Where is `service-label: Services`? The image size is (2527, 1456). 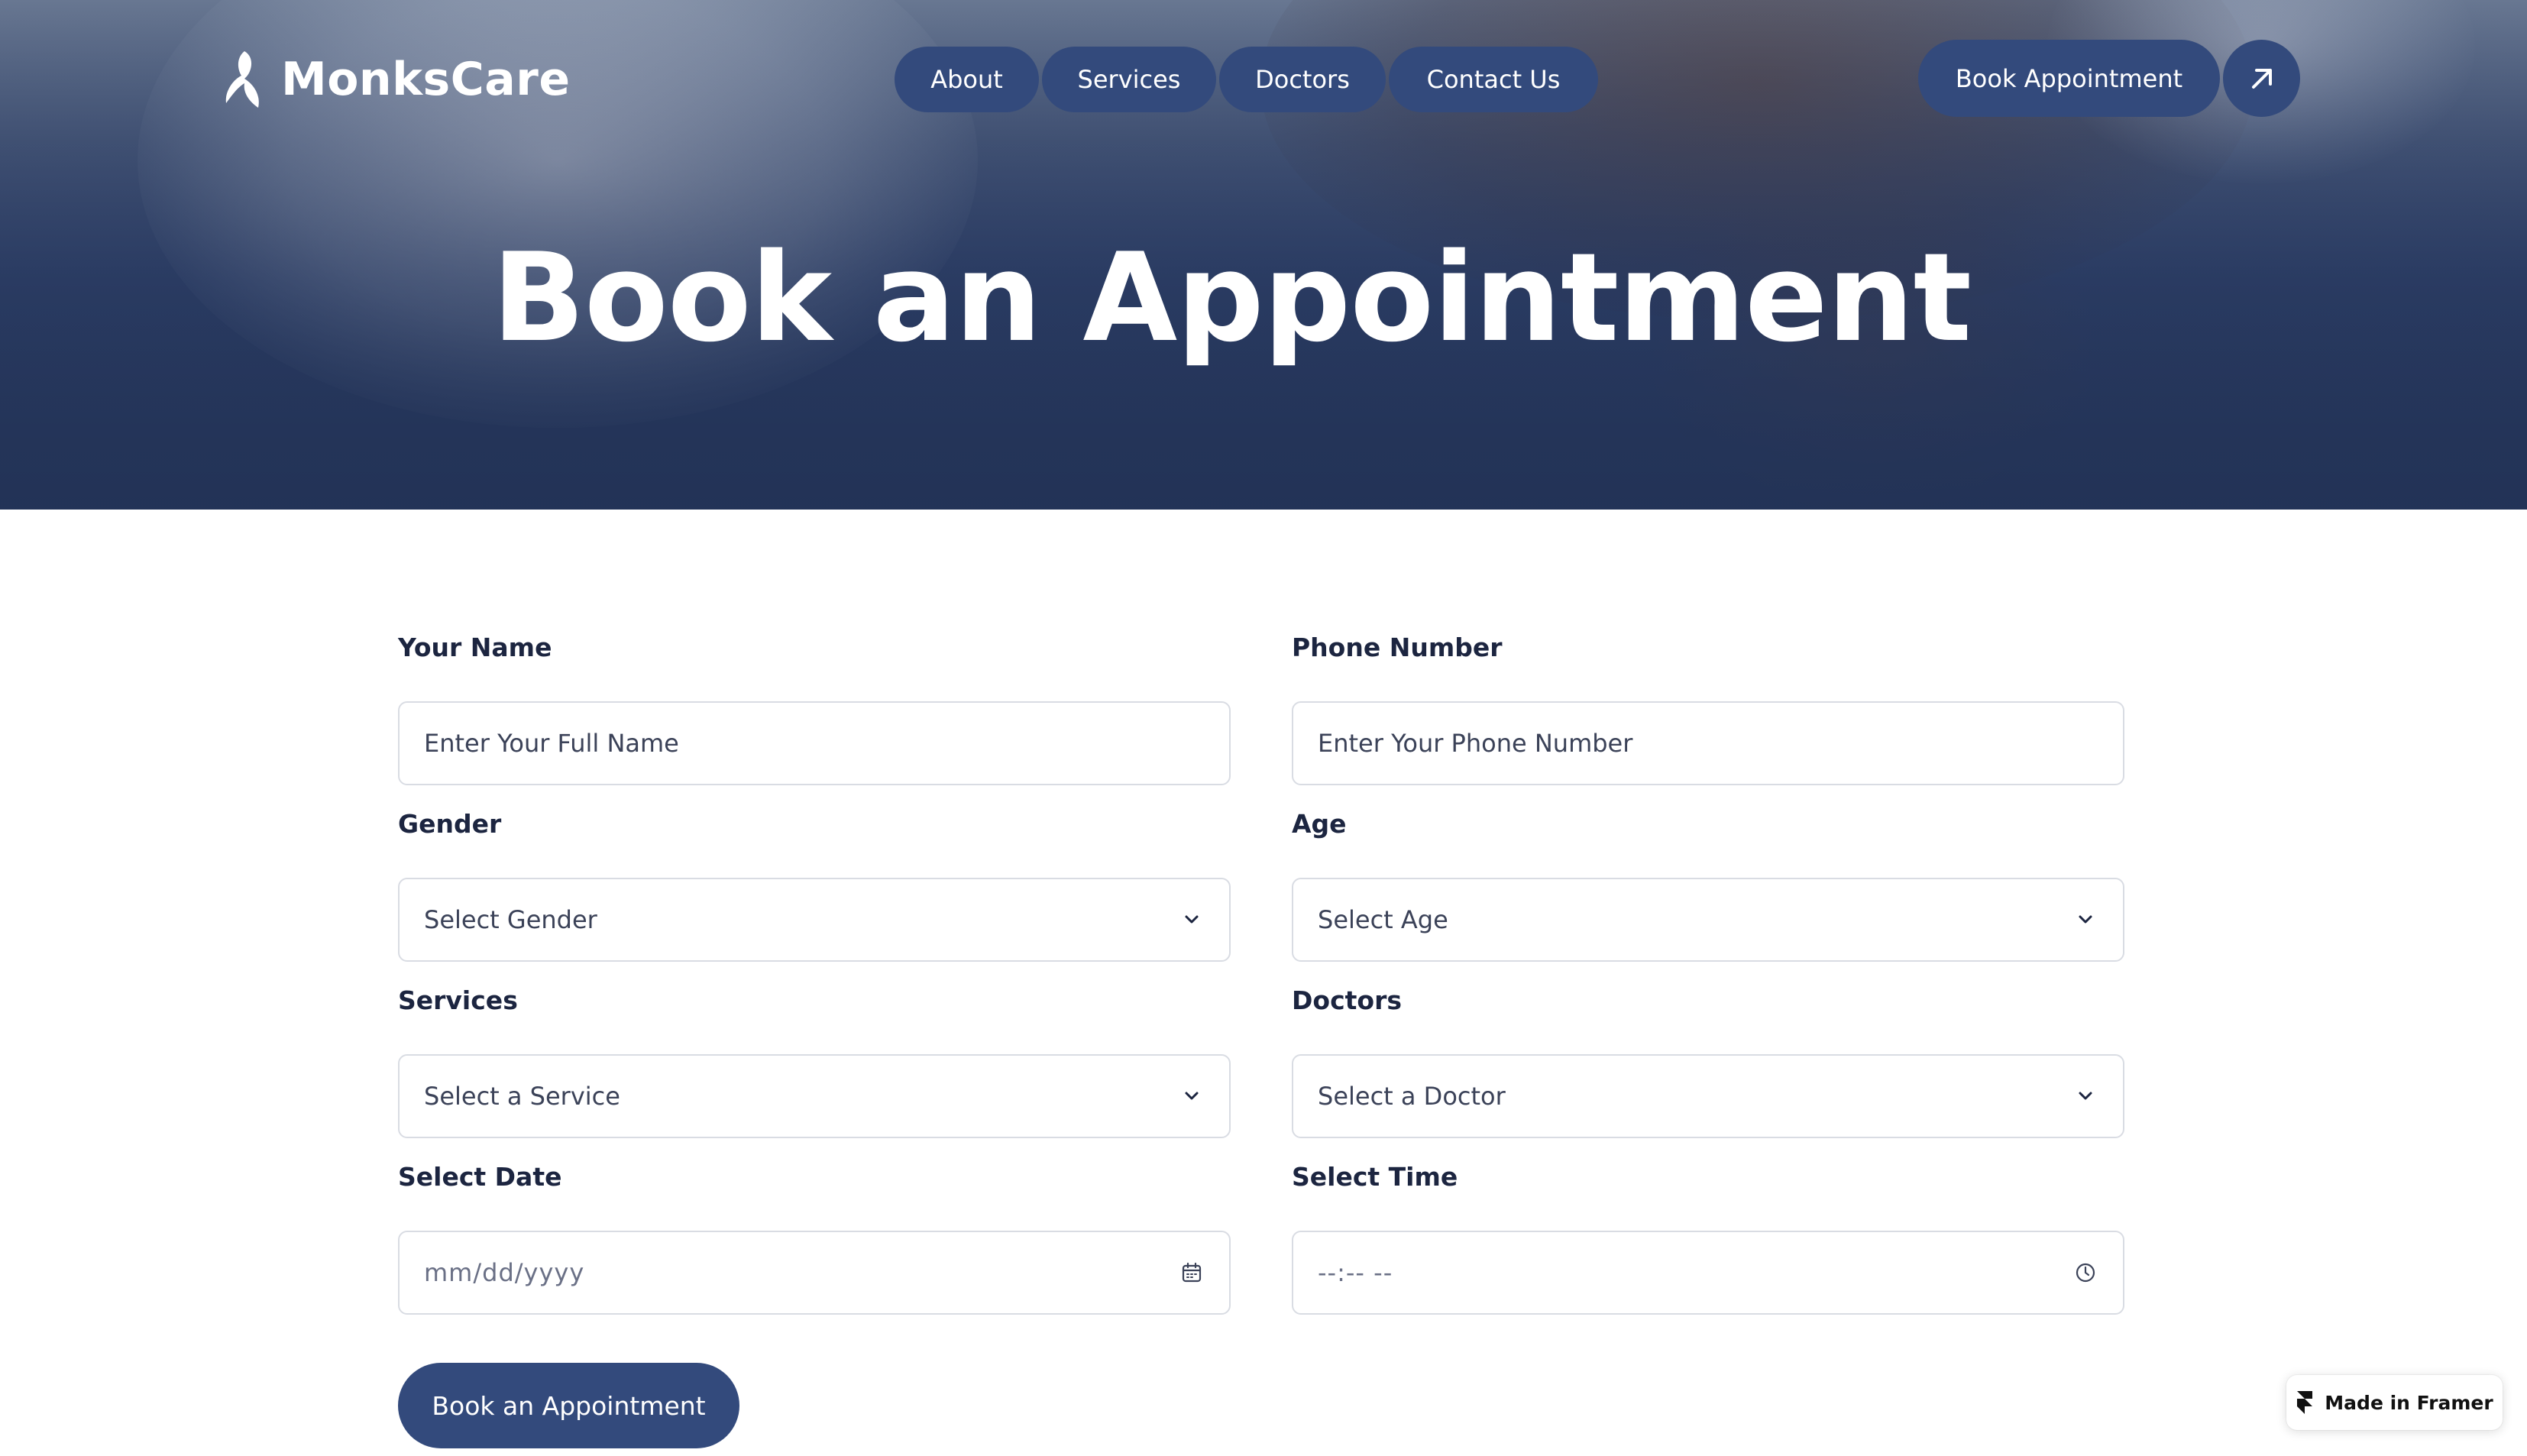
service-label: Services is located at coordinates (458, 1000).